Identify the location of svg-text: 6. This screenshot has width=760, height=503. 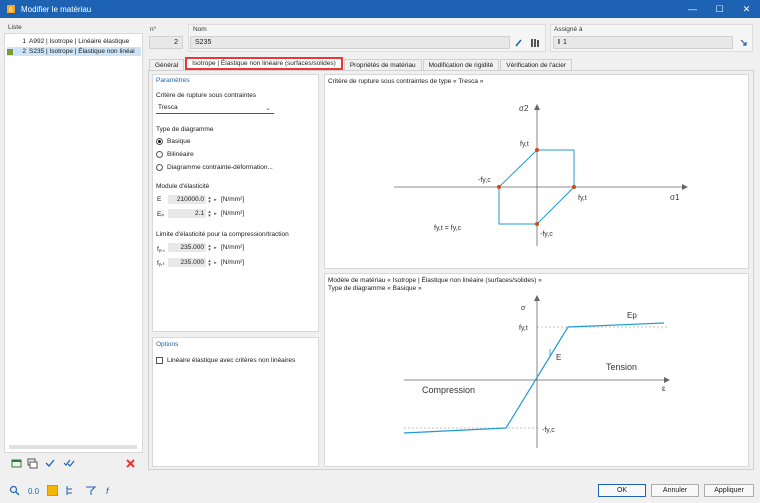
(11, 10).